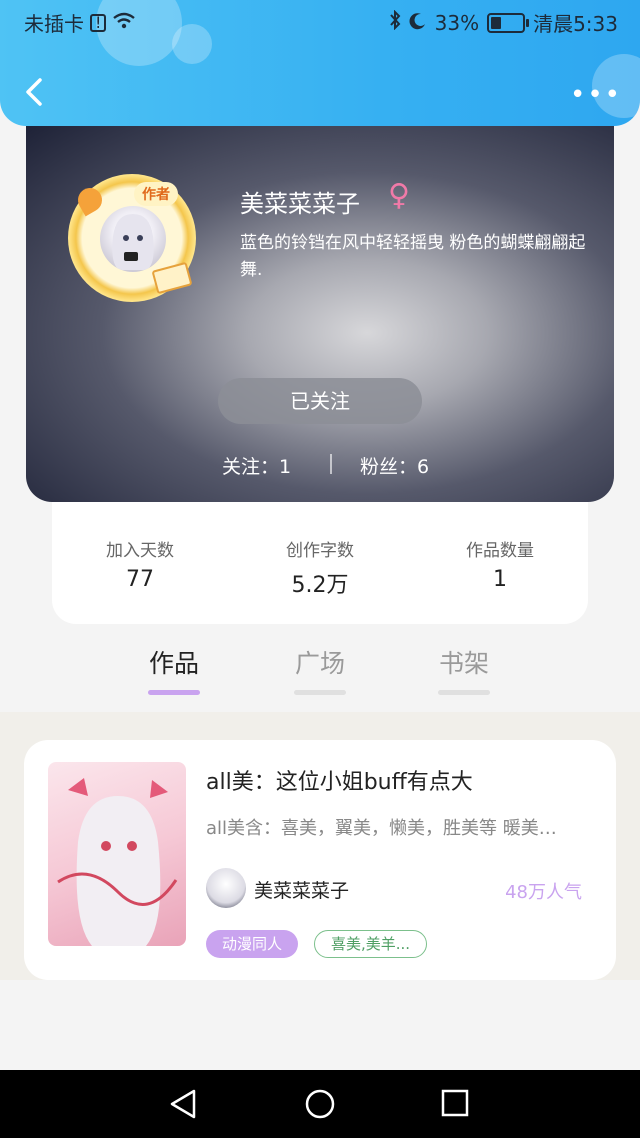 Image resolution: width=640 pixels, height=1138 pixels. Describe the element at coordinates (320, 63) in the screenshot. I see `top-header: 未插卡 ! 33% 清晨5:33 •••` at that location.